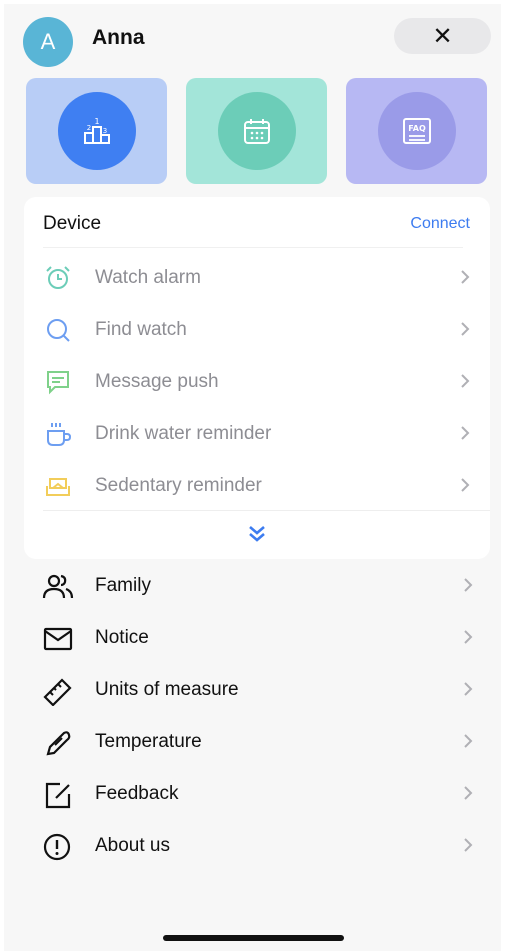 Image resolution: width=505 pixels, height=951 pixels. Describe the element at coordinates (148, 277) in the screenshot. I see `device-item-label: Watch alarm` at that location.